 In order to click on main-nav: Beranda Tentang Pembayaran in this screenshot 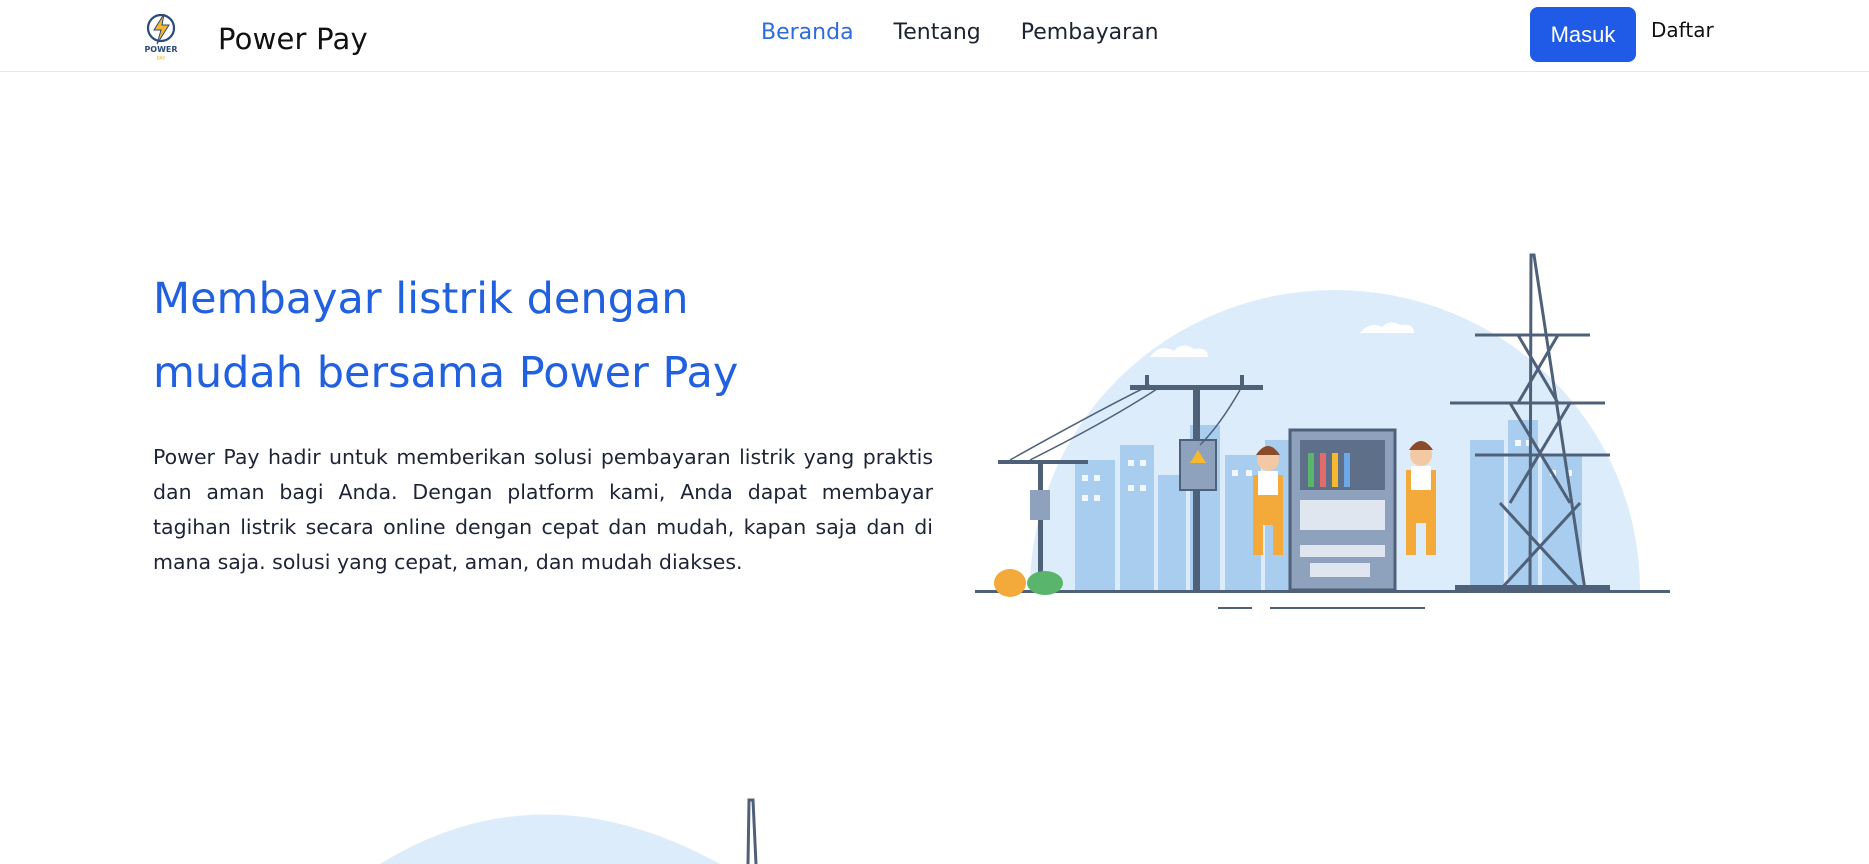, I will do `click(980, 32)`.